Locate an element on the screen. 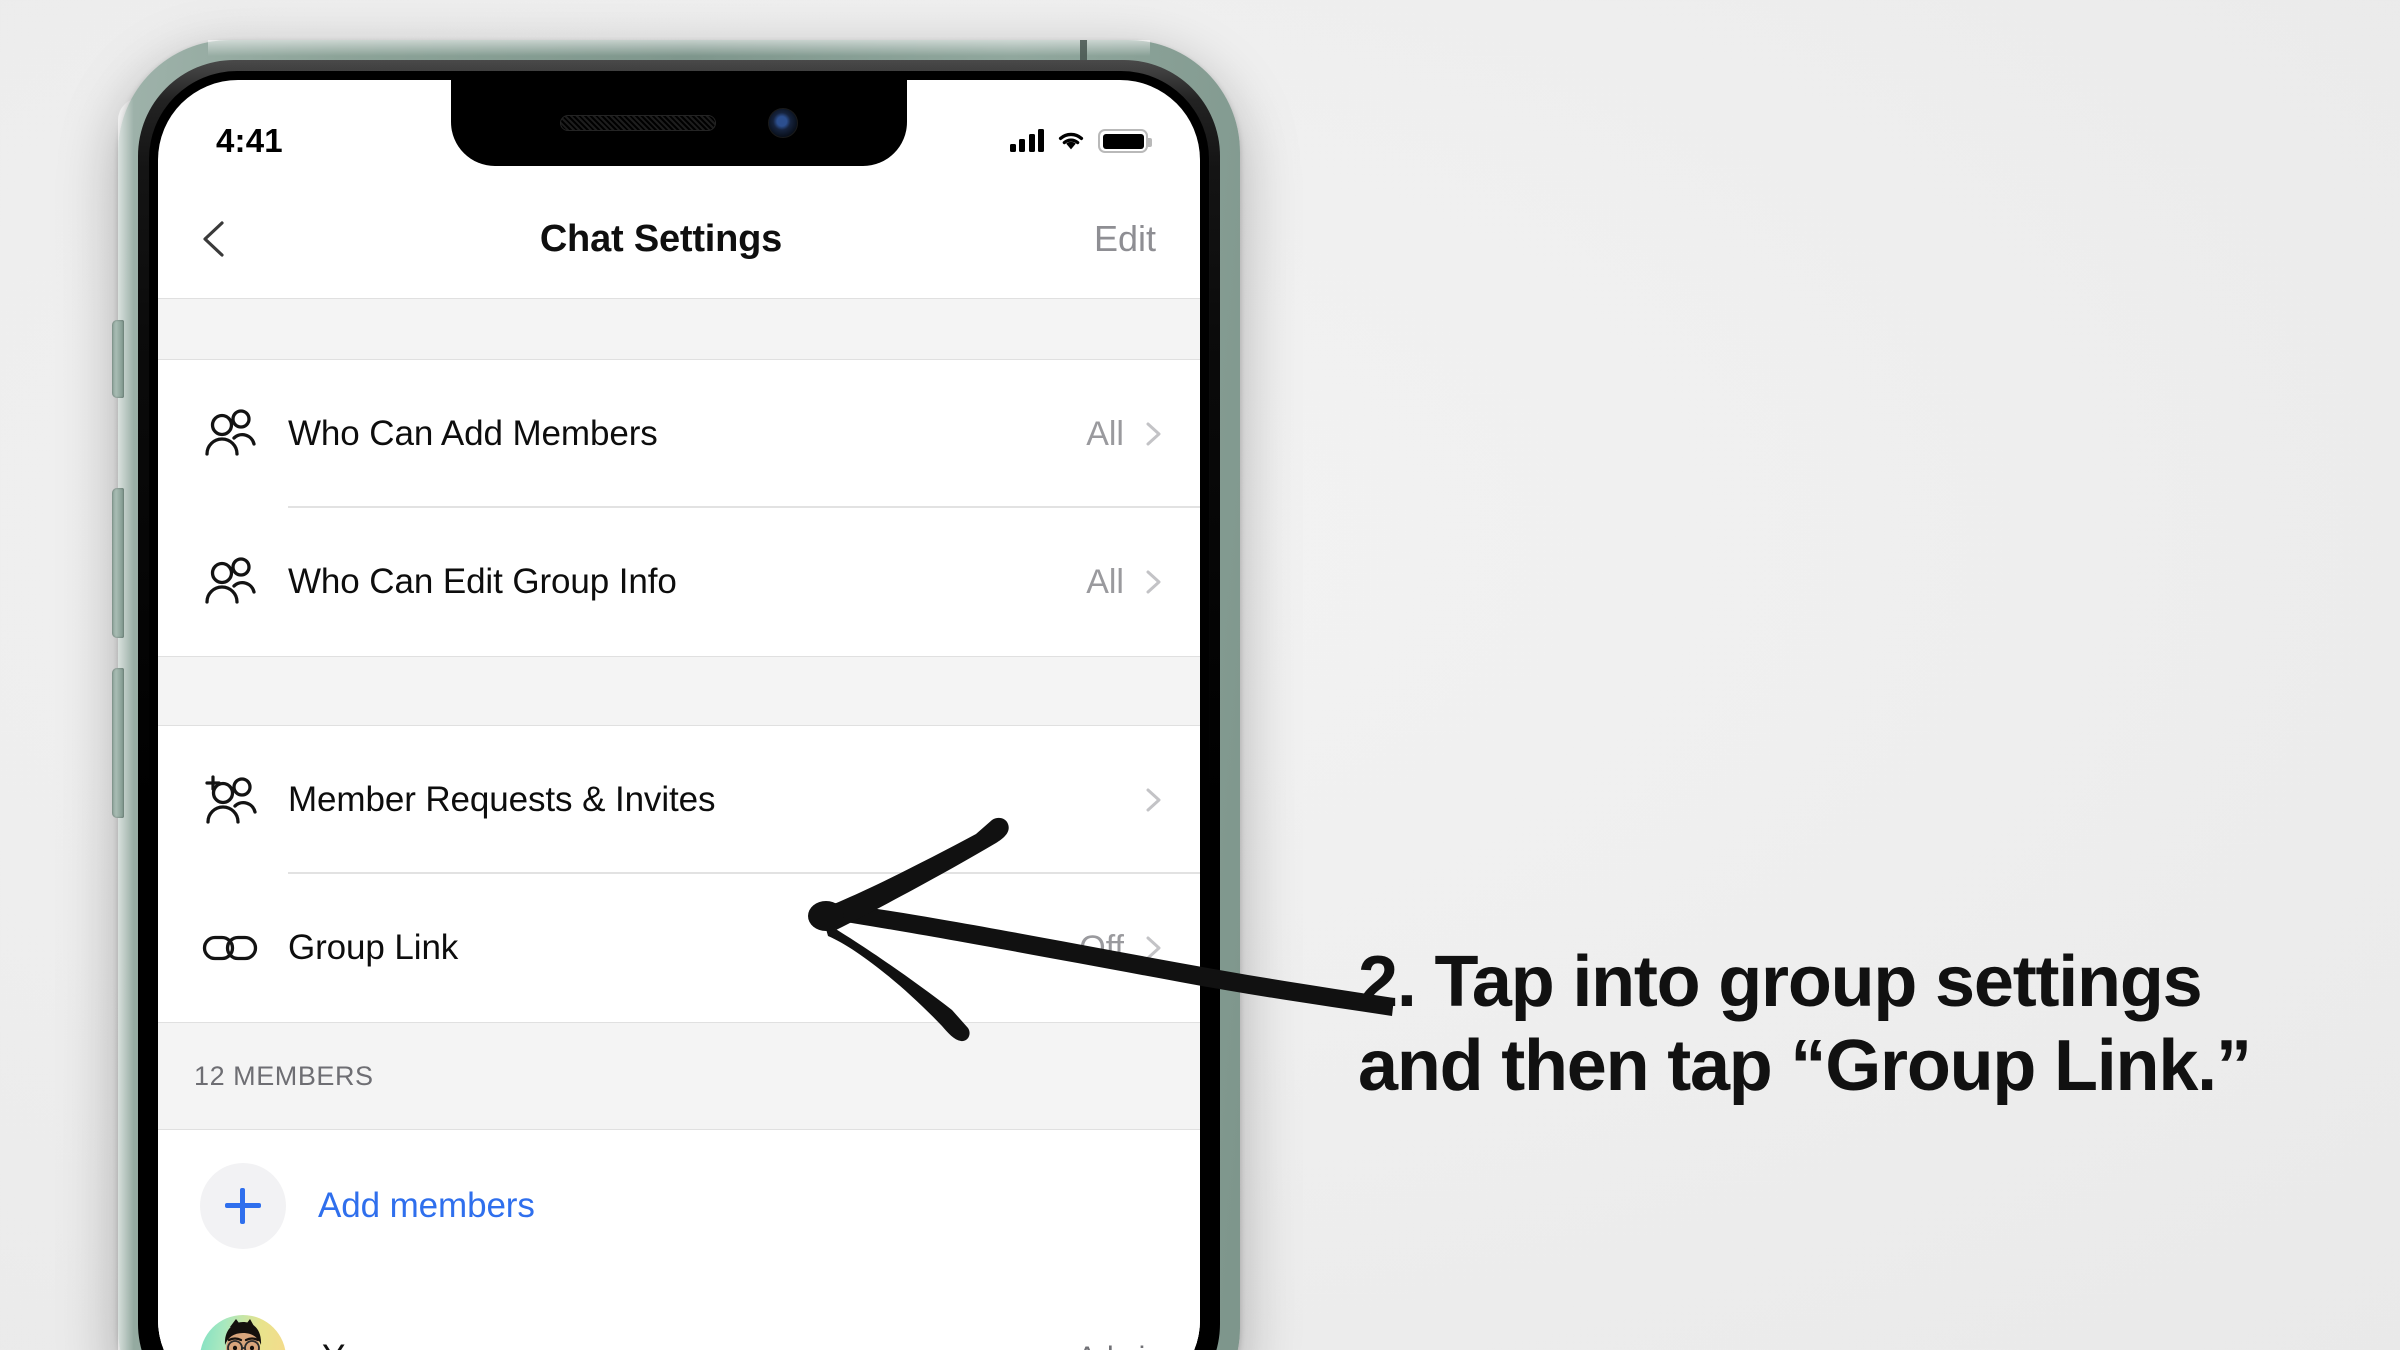  frame-highlight-top is located at coordinates (679, 48).